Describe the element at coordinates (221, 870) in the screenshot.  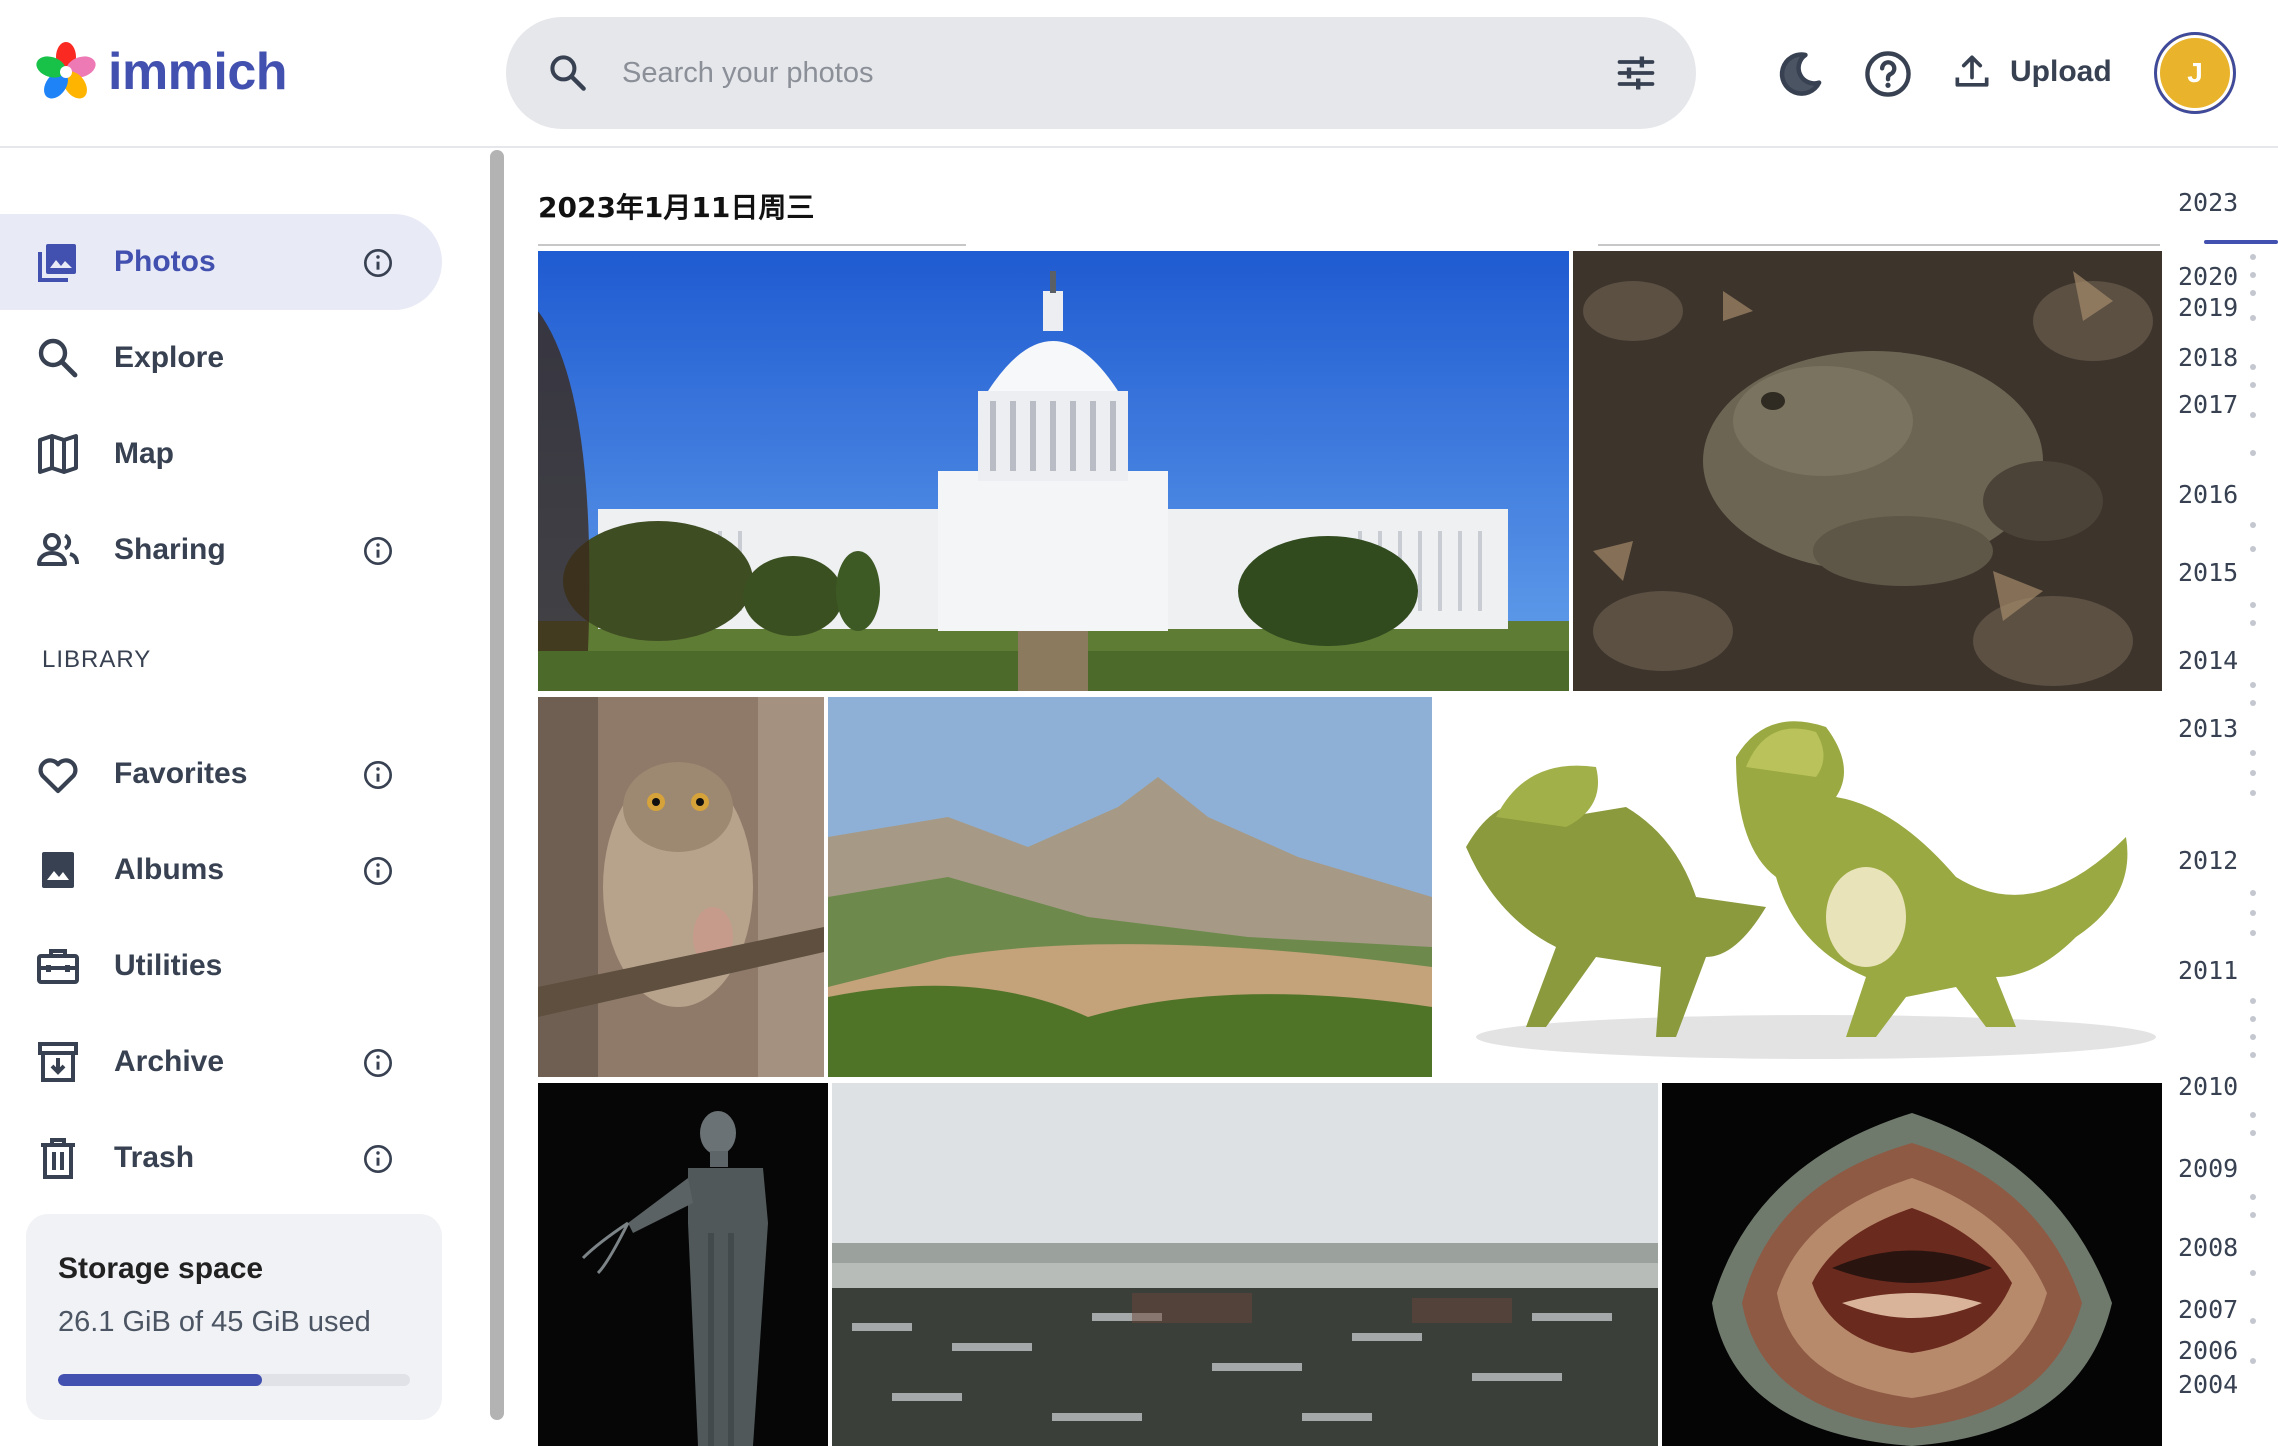
I see `sidebar-item-albums: Albums` at that location.